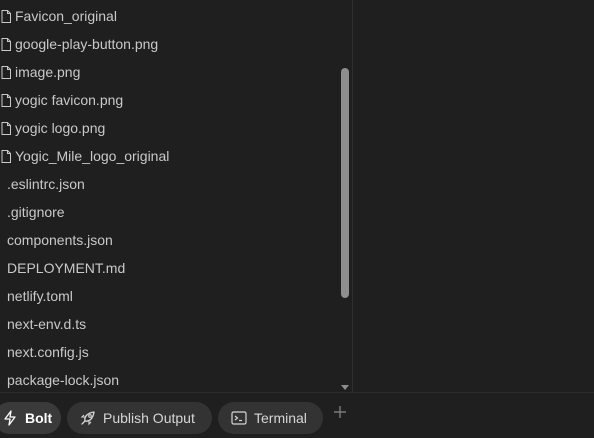  Describe the element at coordinates (280, 418) in the screenshot. I see `tab-terminal-label: Terminal` at that location.